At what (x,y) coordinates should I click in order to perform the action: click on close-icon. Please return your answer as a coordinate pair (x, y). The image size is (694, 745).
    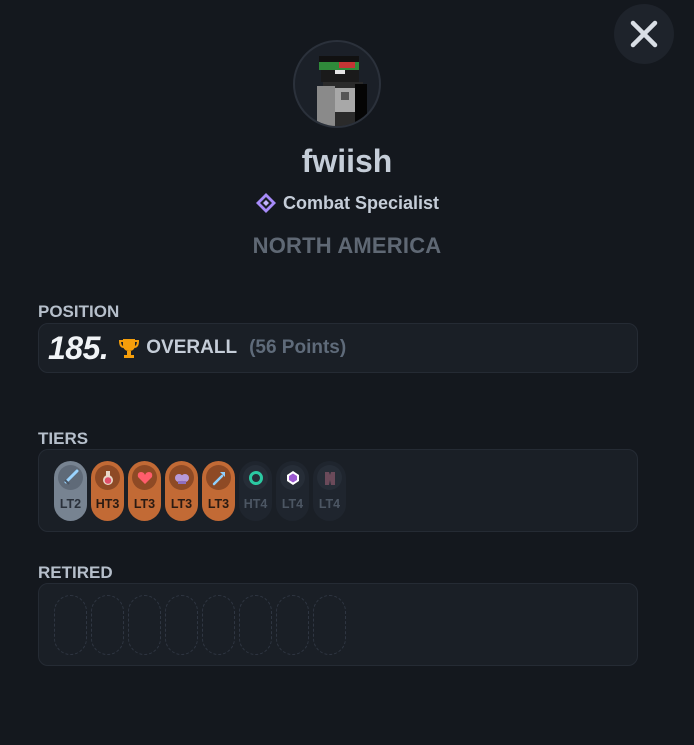
    Looking at the image, I should click on (644, 34).